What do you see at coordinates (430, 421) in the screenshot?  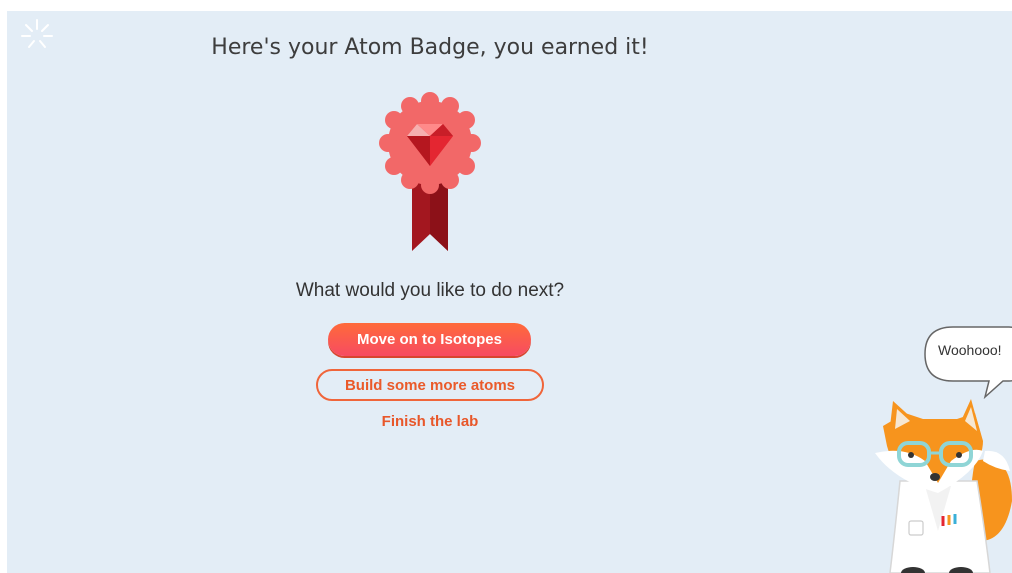 I see `finish-lab-link: Finish the lab` at bounding box center [430, 421].